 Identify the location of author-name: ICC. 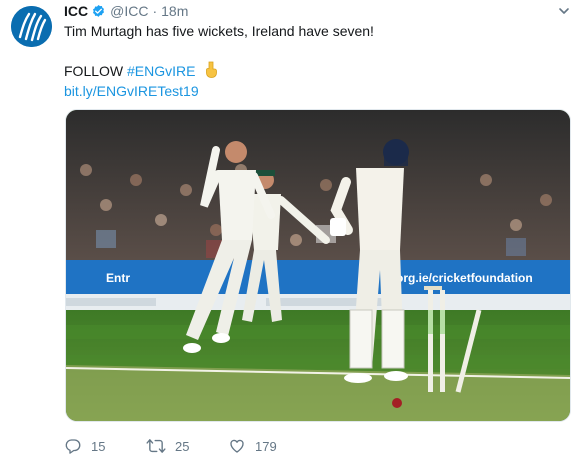
(76, 11).